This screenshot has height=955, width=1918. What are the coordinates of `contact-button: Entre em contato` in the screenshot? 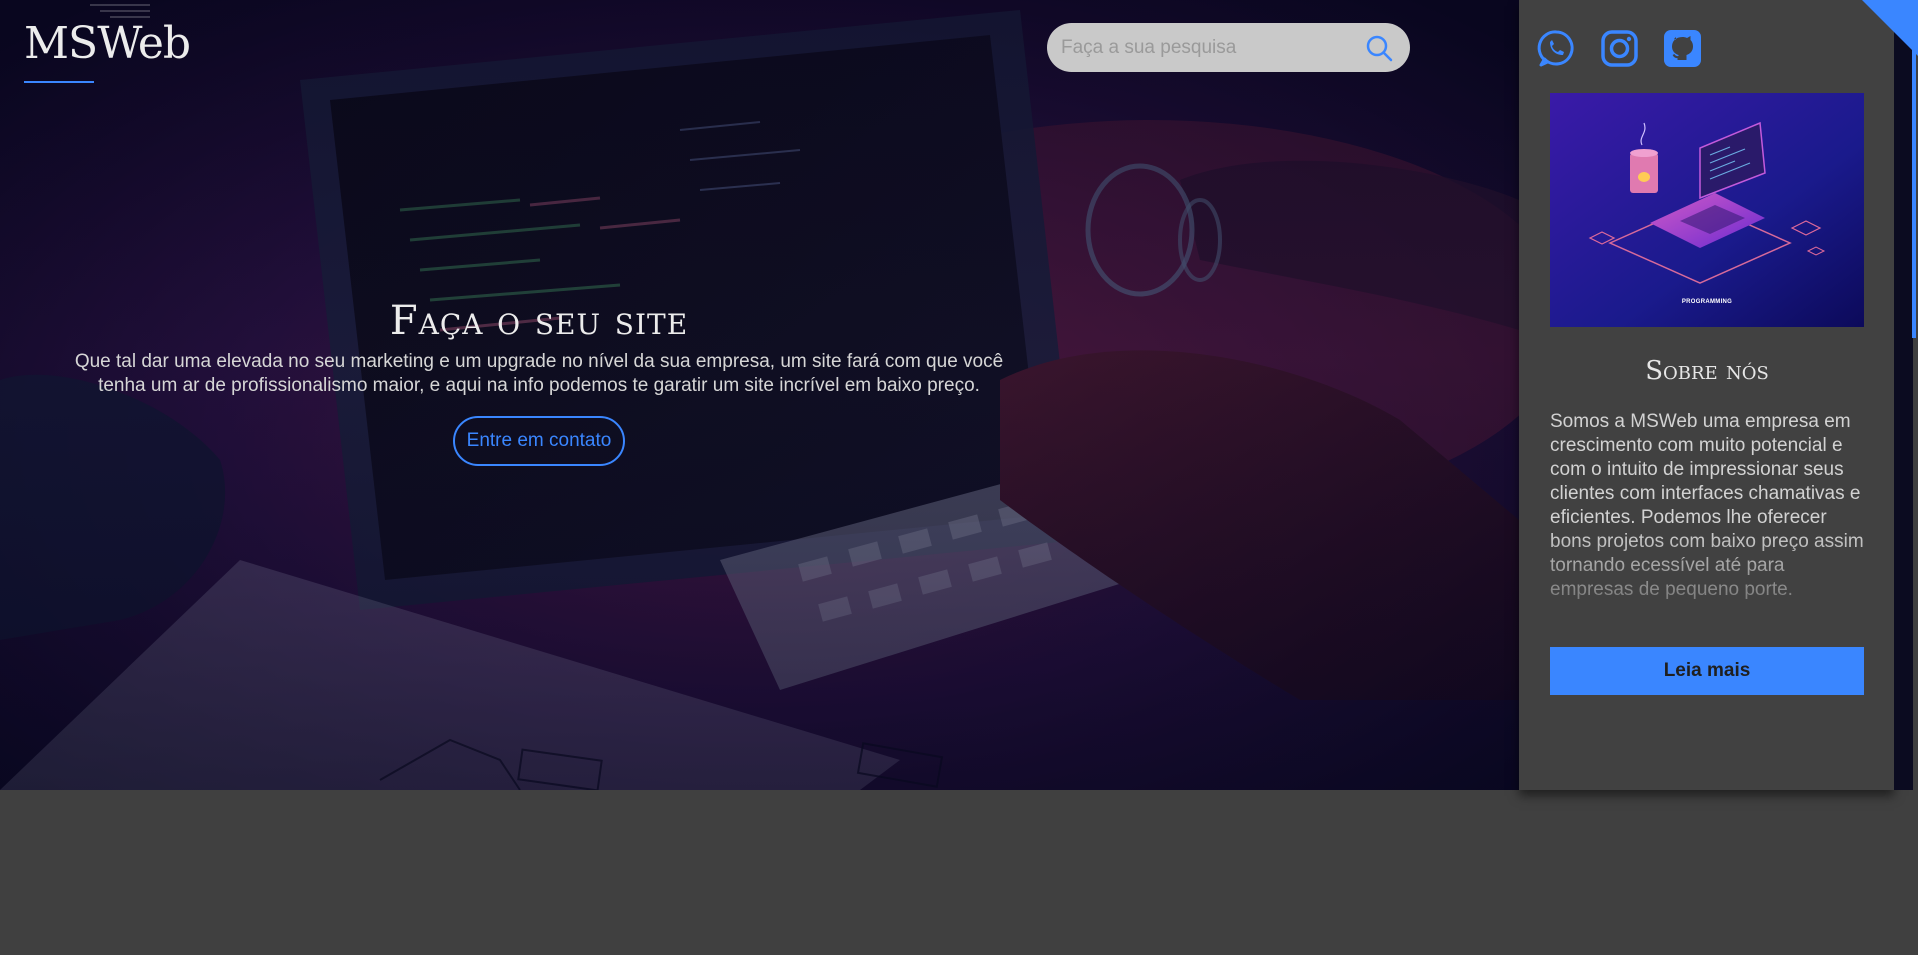 It's located at (539, 441).